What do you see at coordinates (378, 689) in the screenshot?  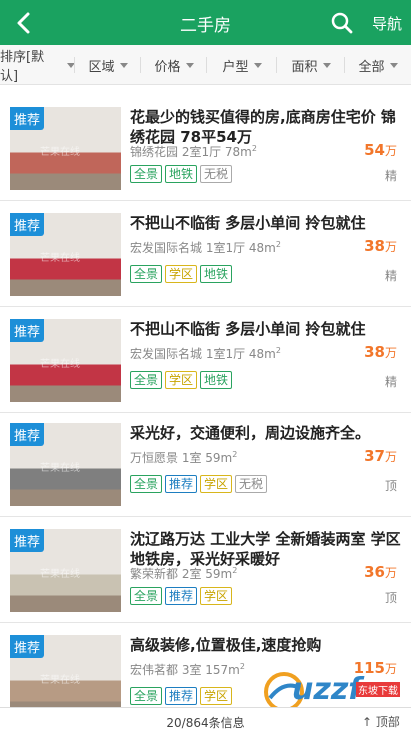 I see `logo-subtext: 东坡下载` at bounding box center [378, 689].